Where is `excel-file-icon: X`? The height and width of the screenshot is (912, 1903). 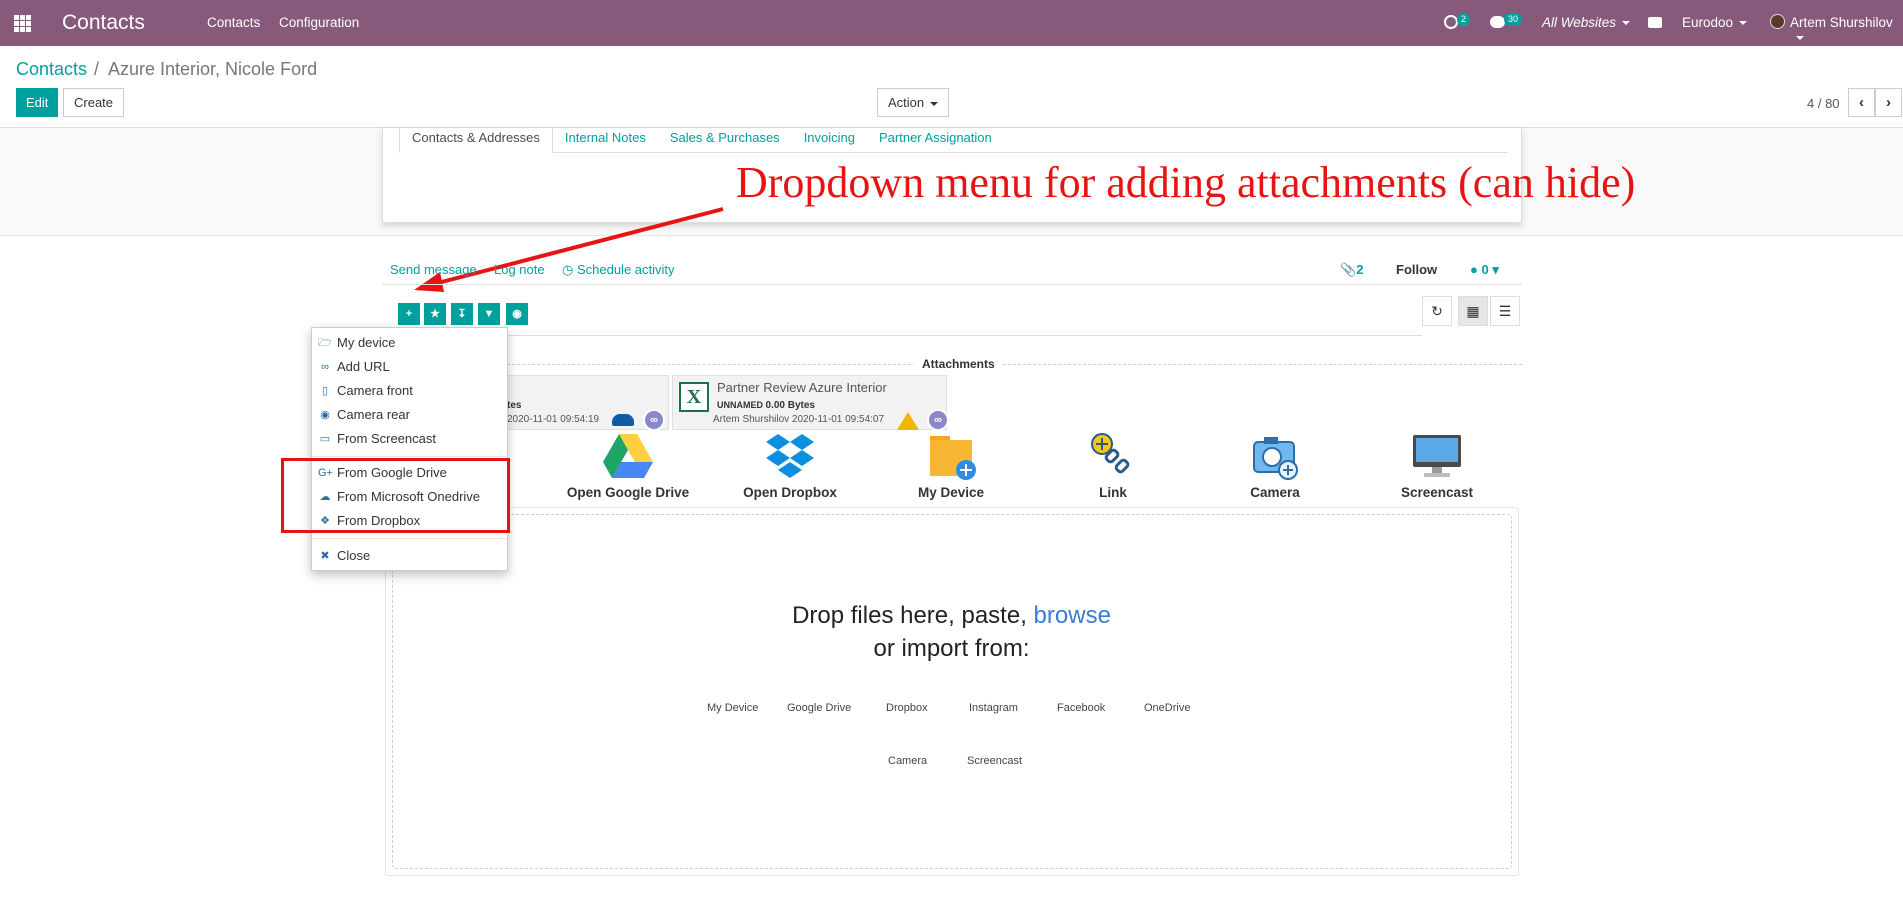
excel-file-icon: X is located at coordinates (694, 397).